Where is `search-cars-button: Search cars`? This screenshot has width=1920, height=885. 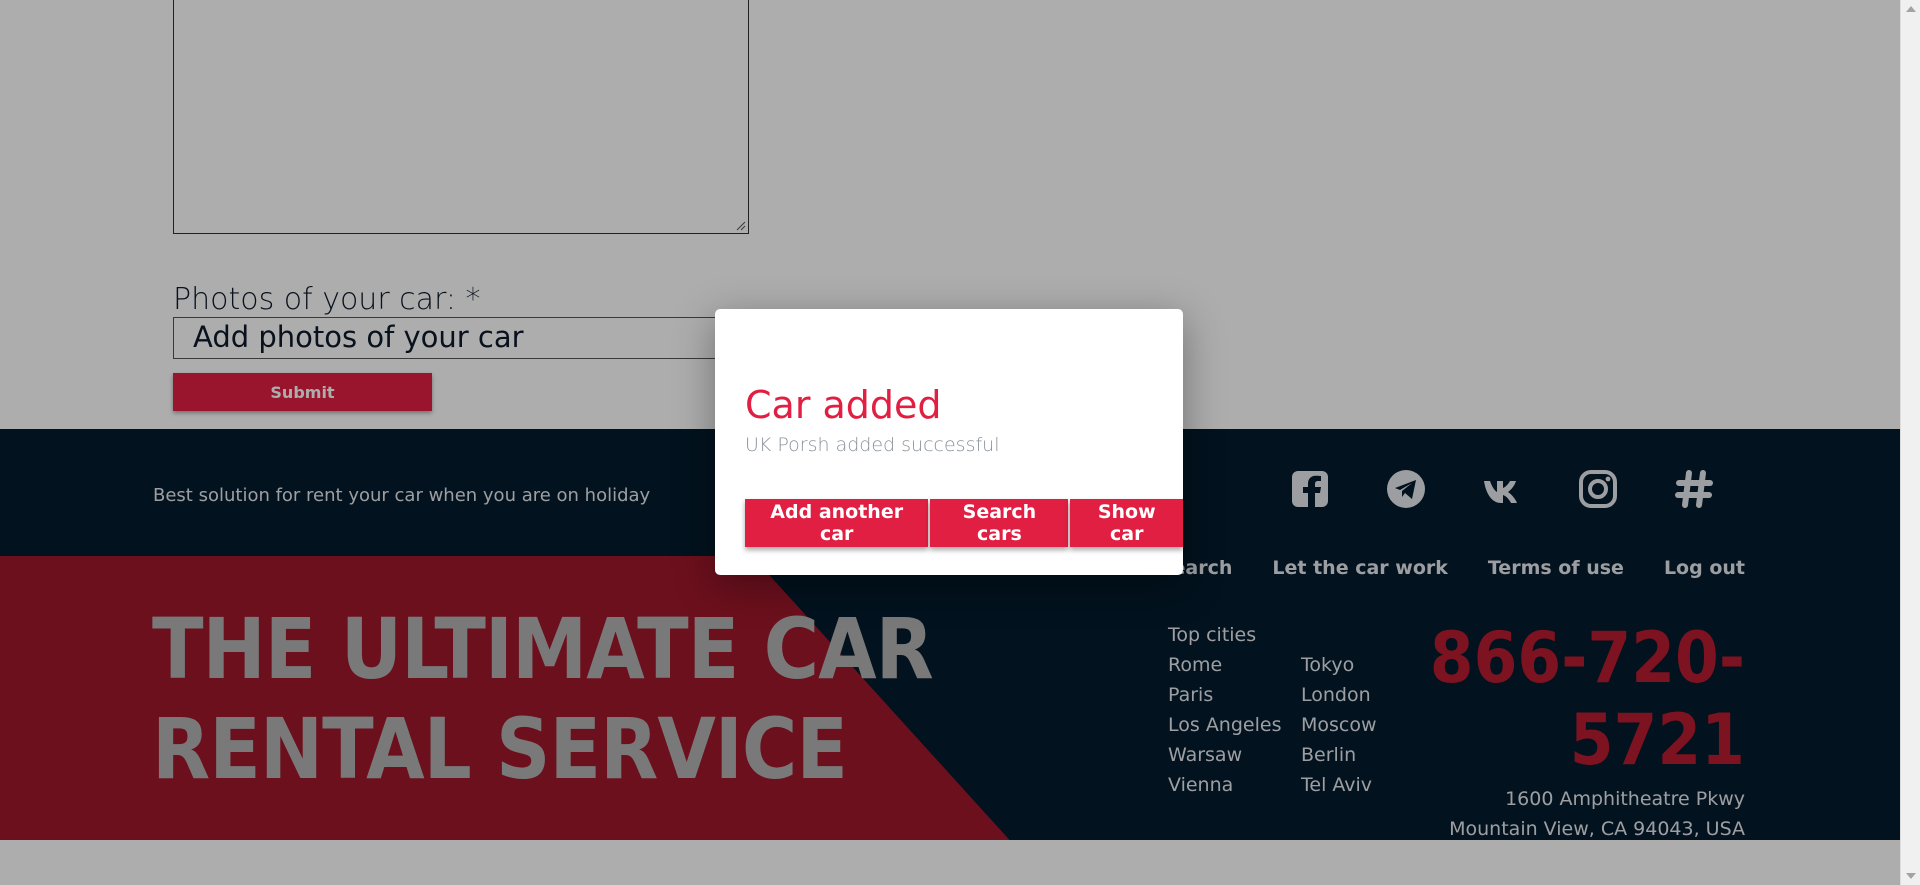
search-cars-button: Search cars is located at coordinates (999, 523).